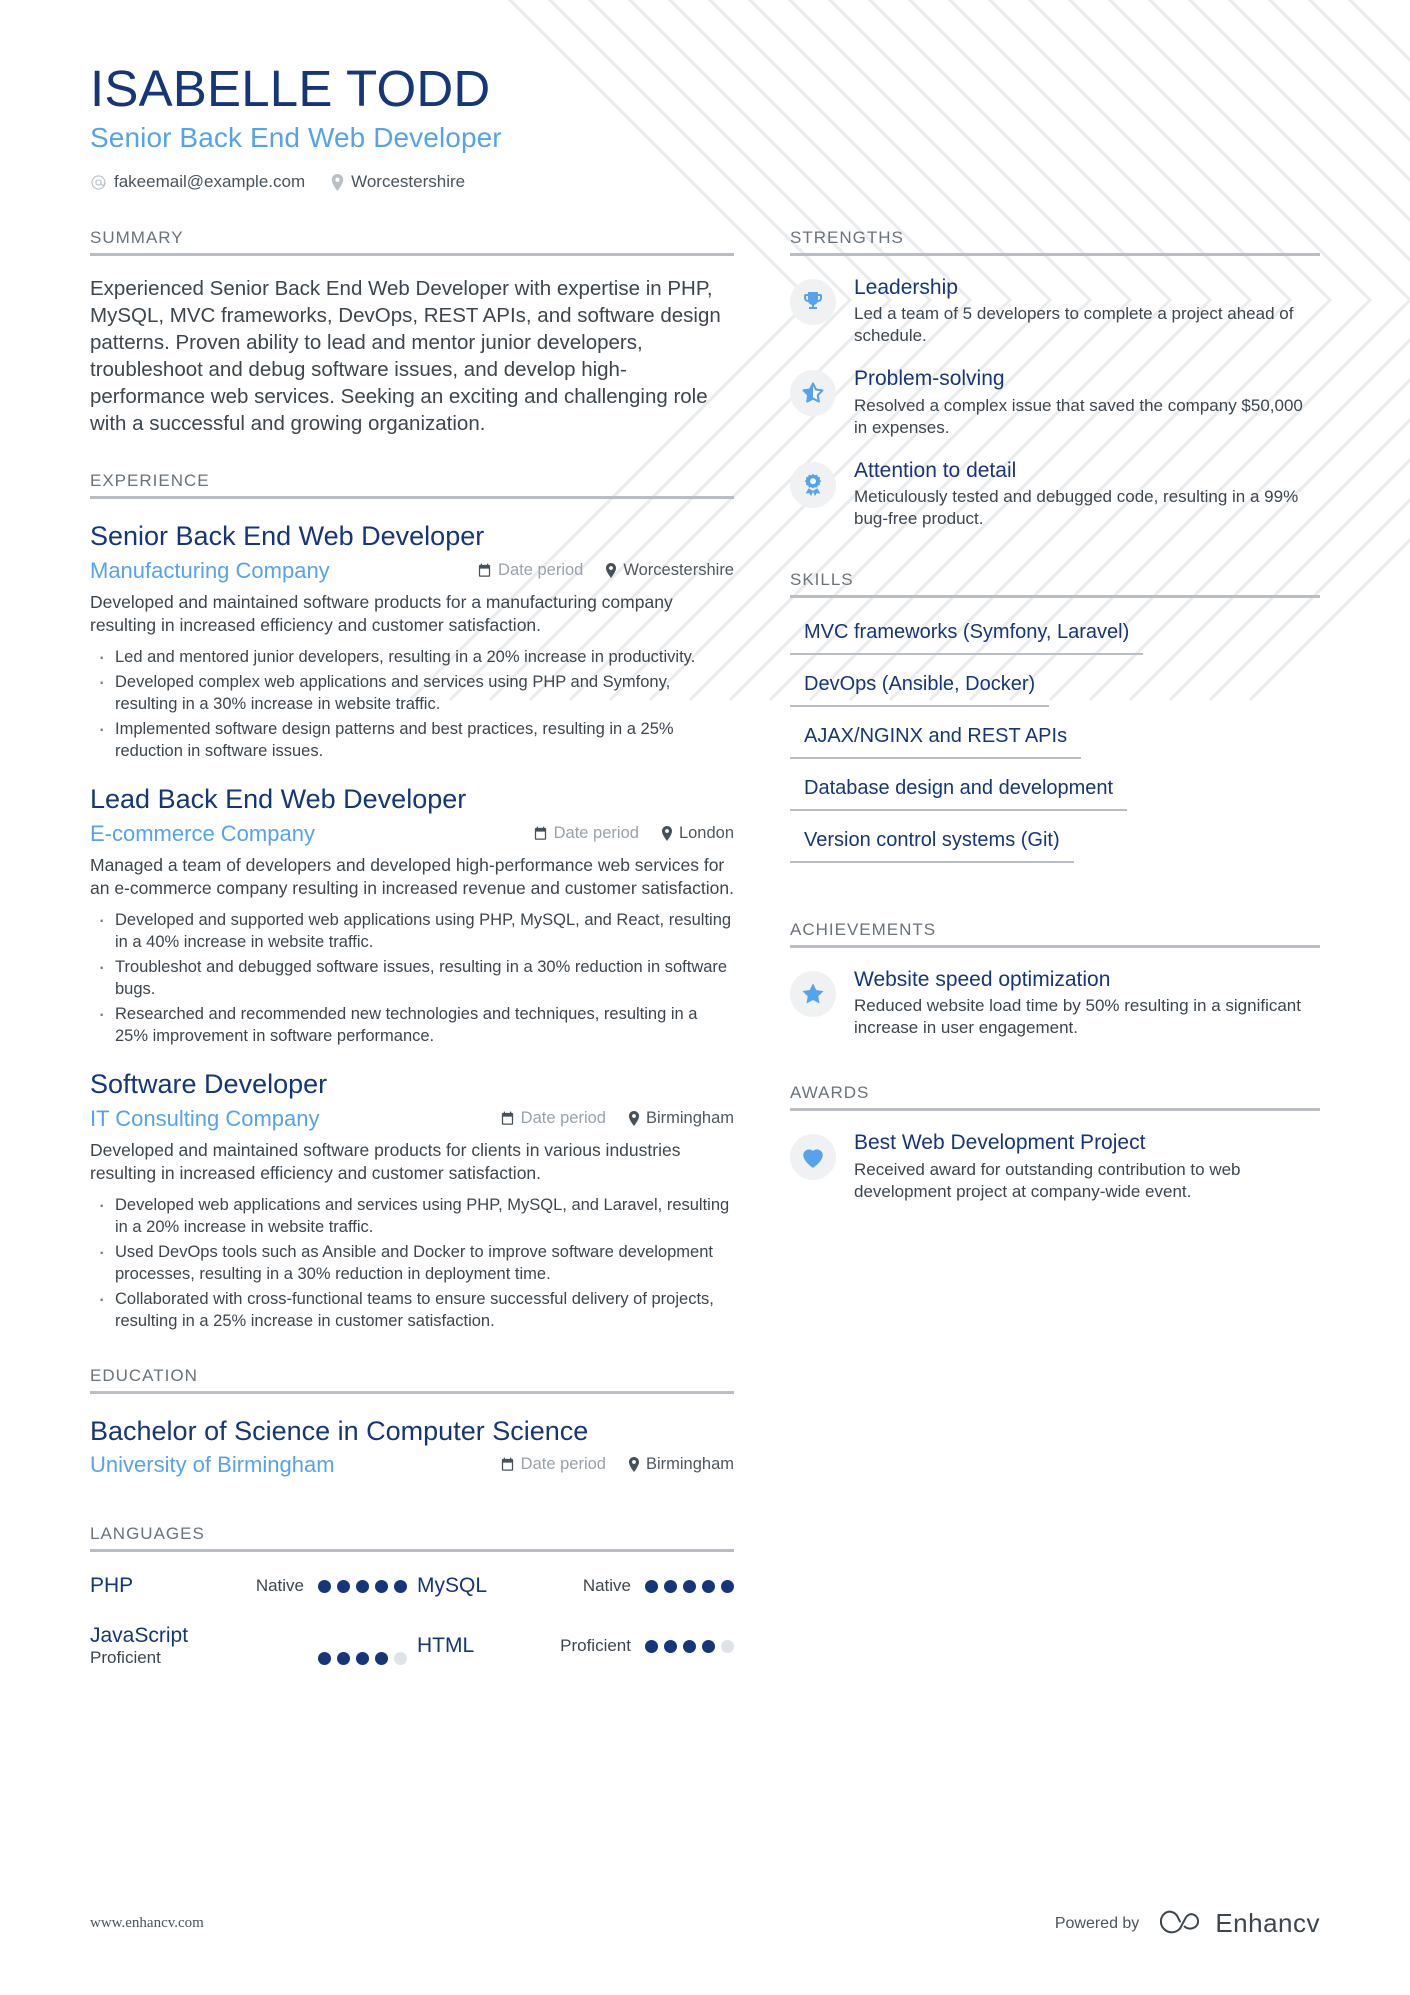 This screenshot has height=1995, width=1410. What do you see at coordinates (248, 1646) in the screenshot?
I see `language-item: JavaScript Proficient` at bounding box center [248, 1646].